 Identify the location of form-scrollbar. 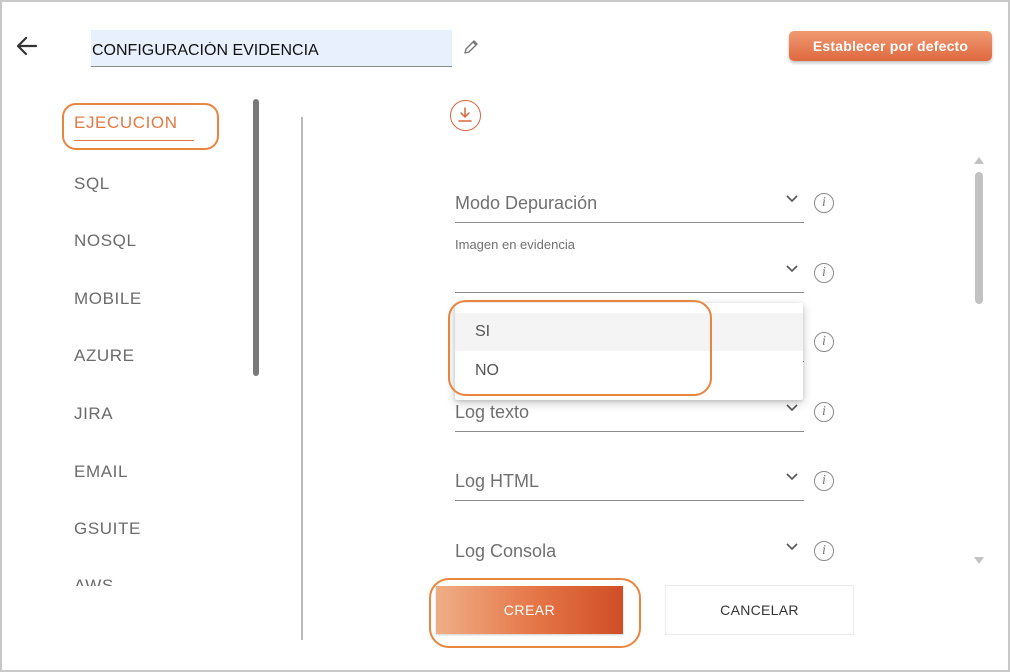
(979, 238).